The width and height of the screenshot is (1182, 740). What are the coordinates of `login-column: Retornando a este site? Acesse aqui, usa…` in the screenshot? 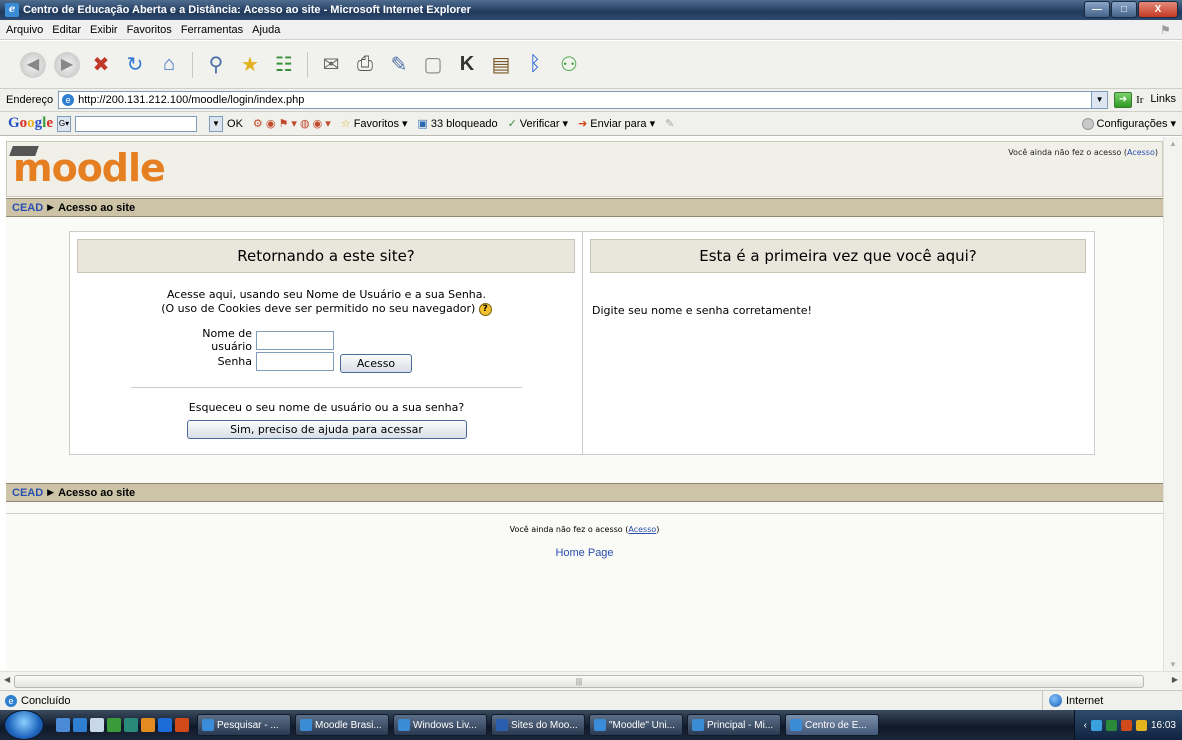 It's located at (326, 343).